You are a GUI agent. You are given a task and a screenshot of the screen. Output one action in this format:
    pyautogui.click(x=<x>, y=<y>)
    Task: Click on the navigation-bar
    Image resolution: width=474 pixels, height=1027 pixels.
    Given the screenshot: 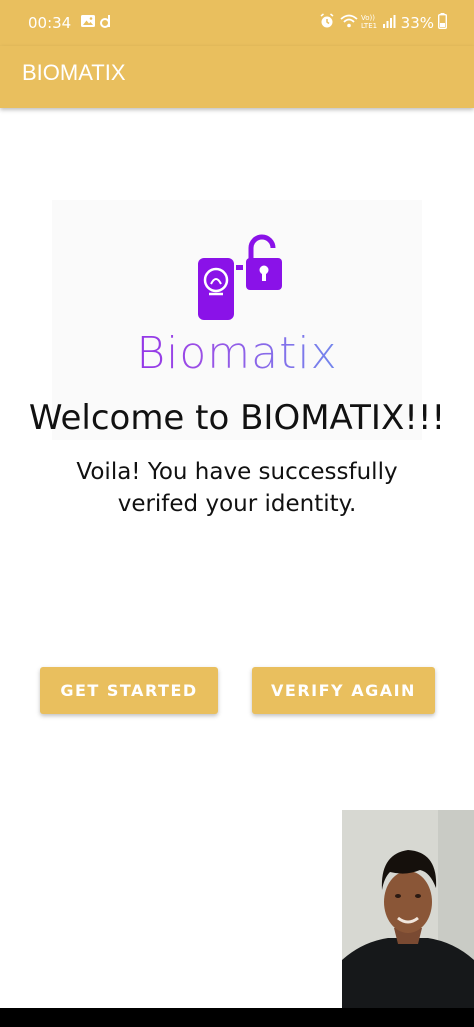 What is the action you would take?
    pyautogui.click(x=237, y=1017)
    